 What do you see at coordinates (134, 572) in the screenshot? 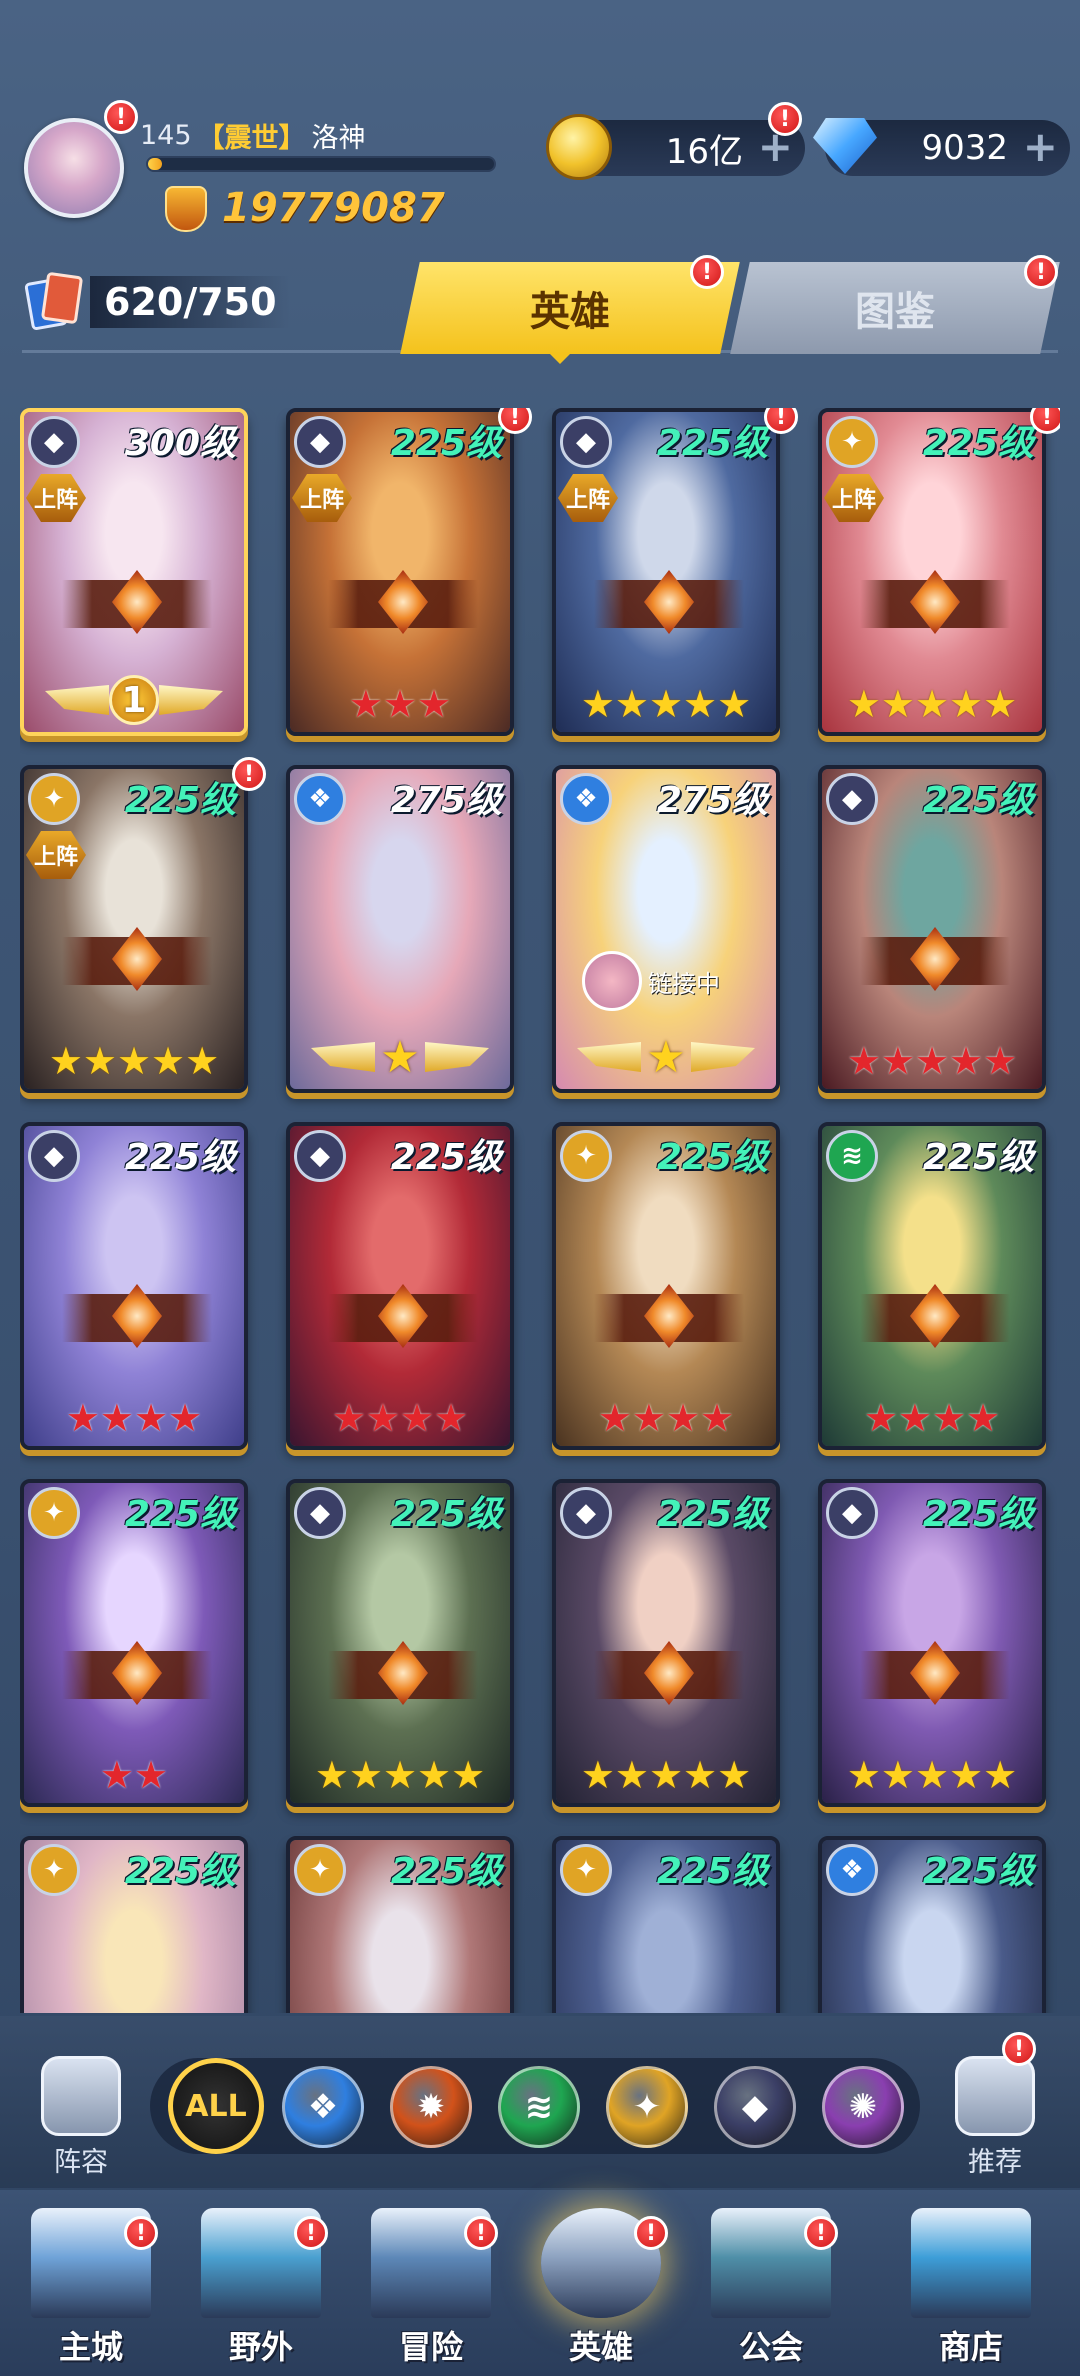
I see `hero-card: ◆ 300级 上阵 1` at bounding box center [134, 572].